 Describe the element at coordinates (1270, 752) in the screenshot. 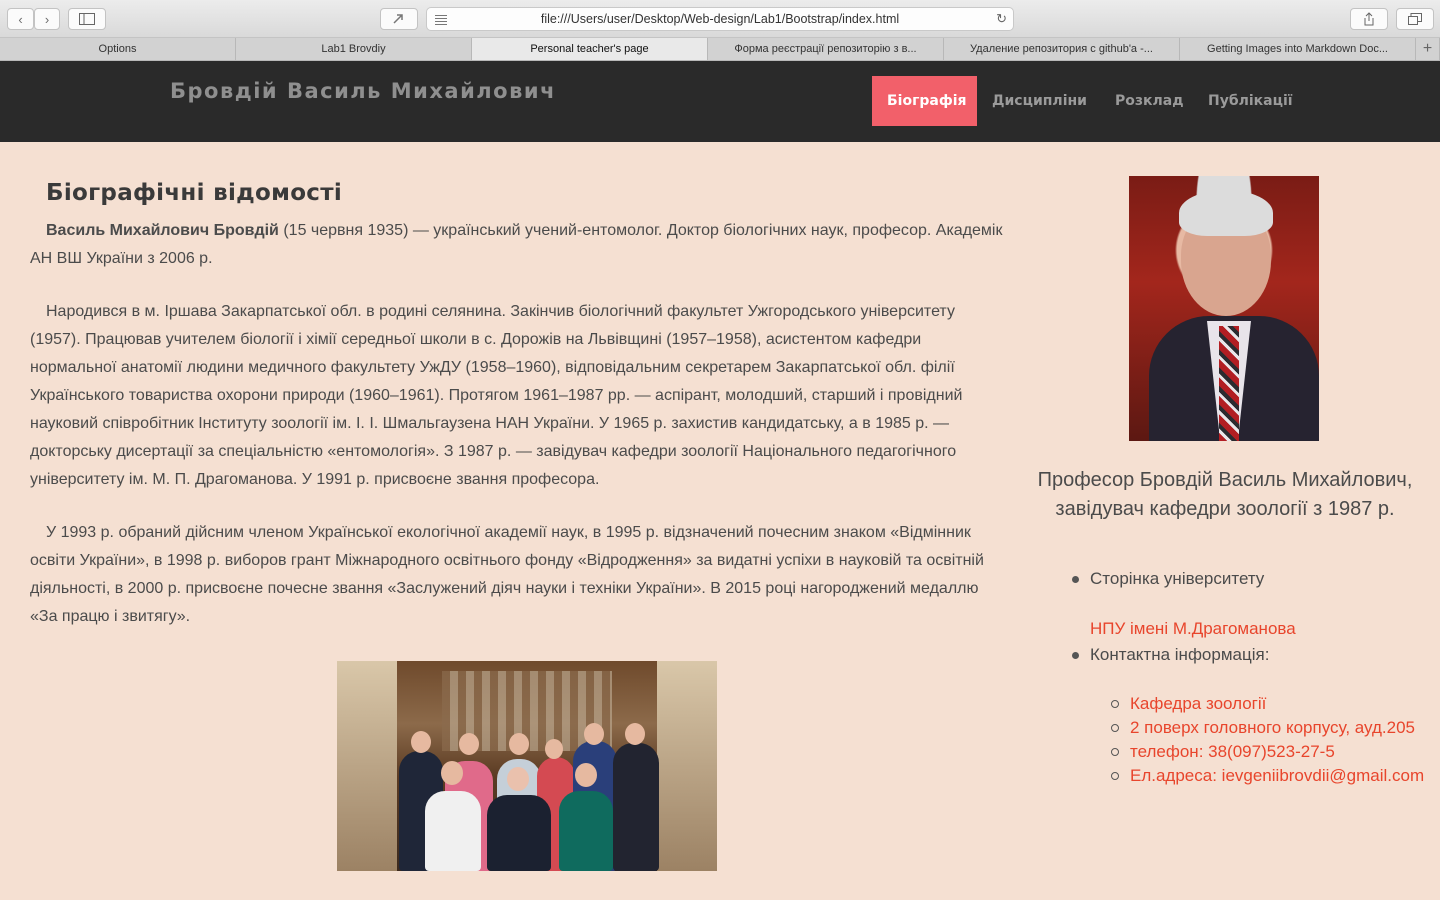

I see `contact-phone: телефон: 38(097)523-27-5` at that location.